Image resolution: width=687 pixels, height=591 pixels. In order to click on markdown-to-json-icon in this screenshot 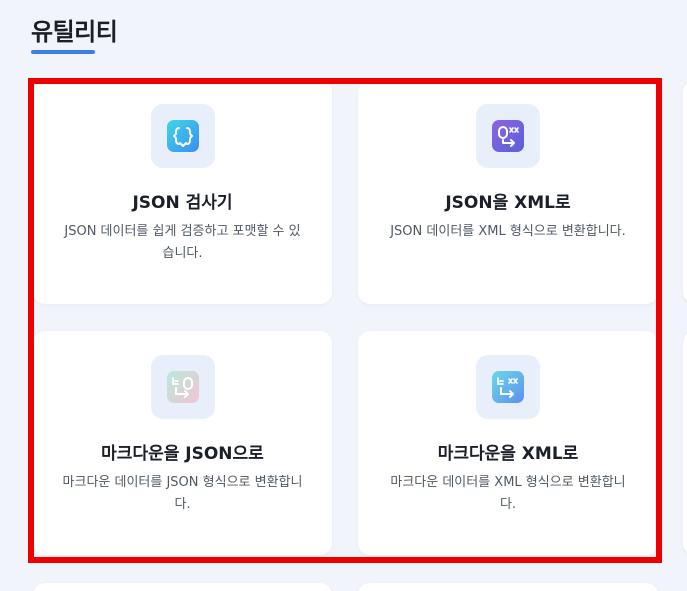, I will do `click(182, 387)`.